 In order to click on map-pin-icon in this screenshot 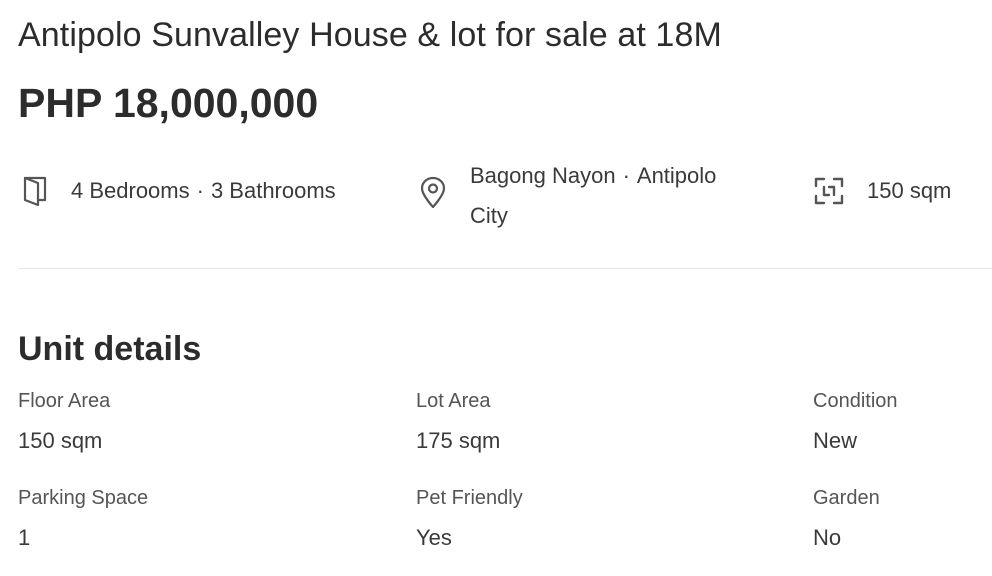, I will do `click(433, 193)`.